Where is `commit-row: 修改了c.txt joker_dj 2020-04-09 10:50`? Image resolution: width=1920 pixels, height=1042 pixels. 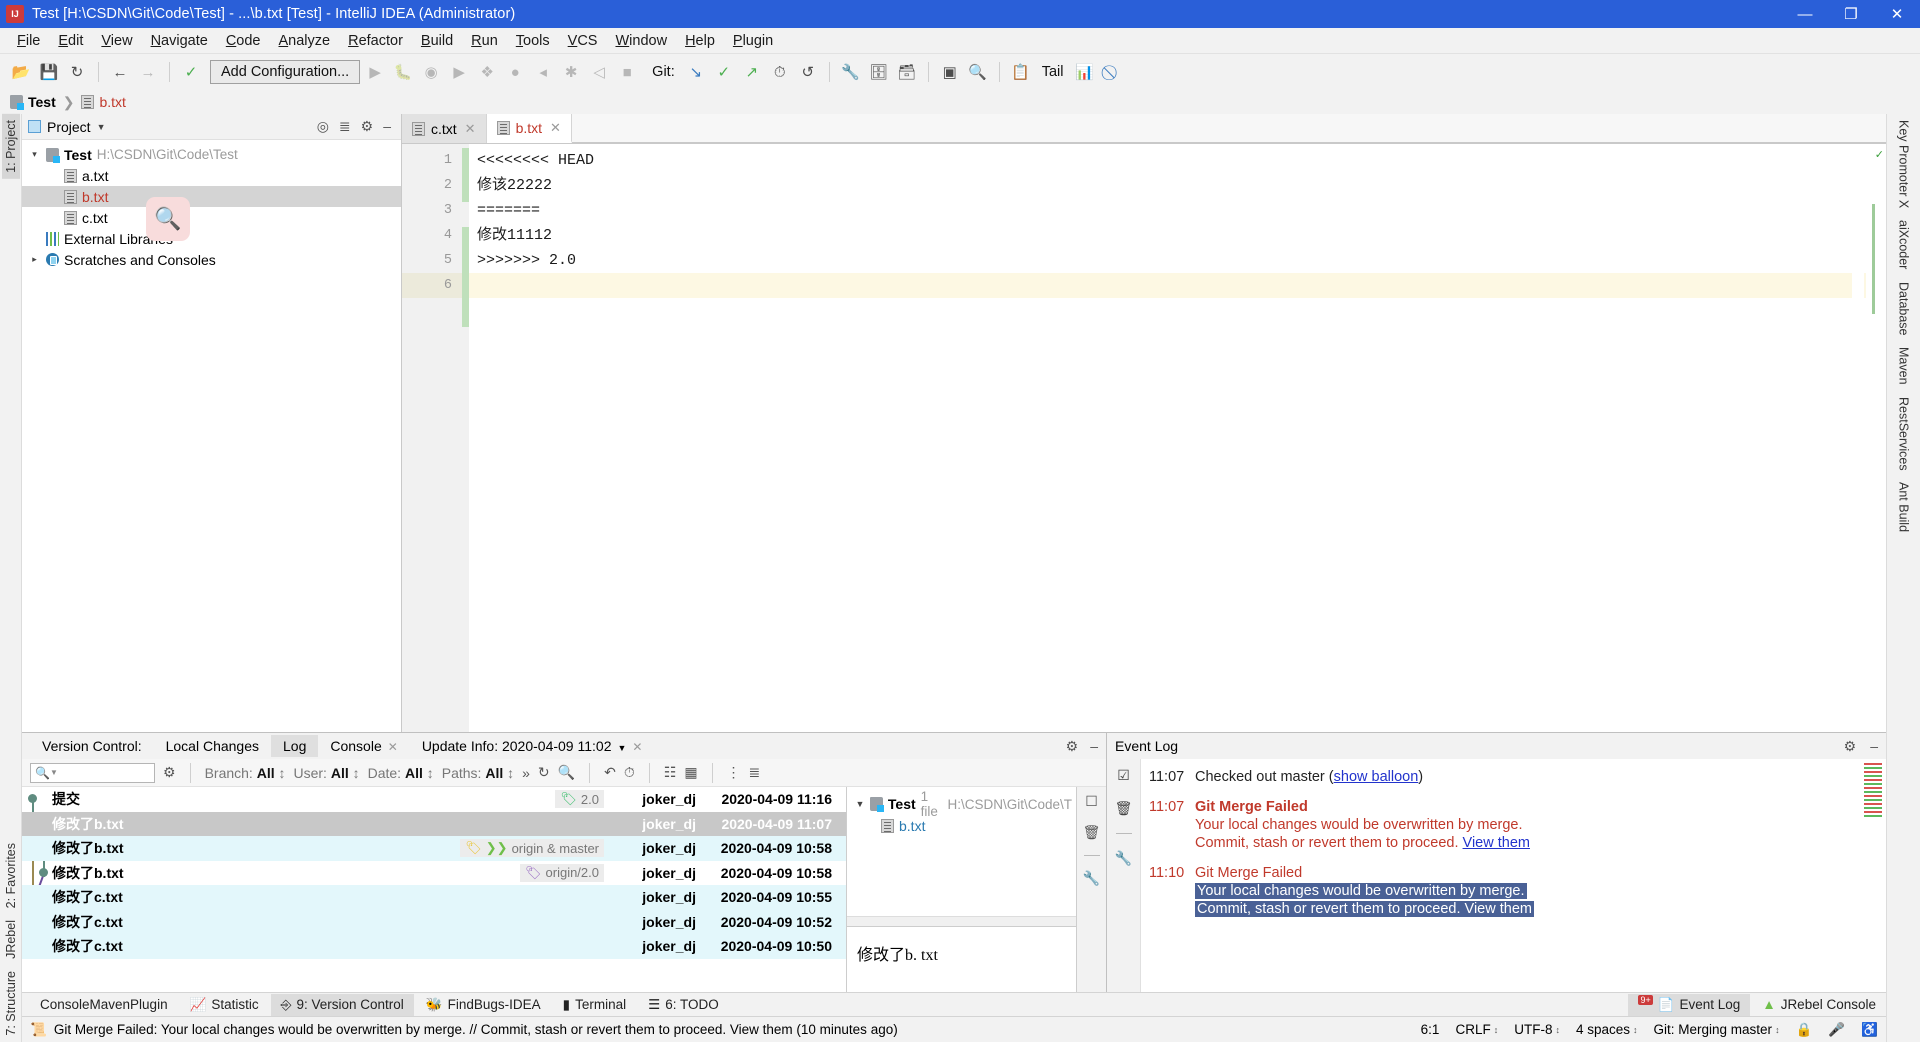
commit-row: 修改了c.txt joker_dj 2020-04-09 10:50 is located at coordinates (434, 946).